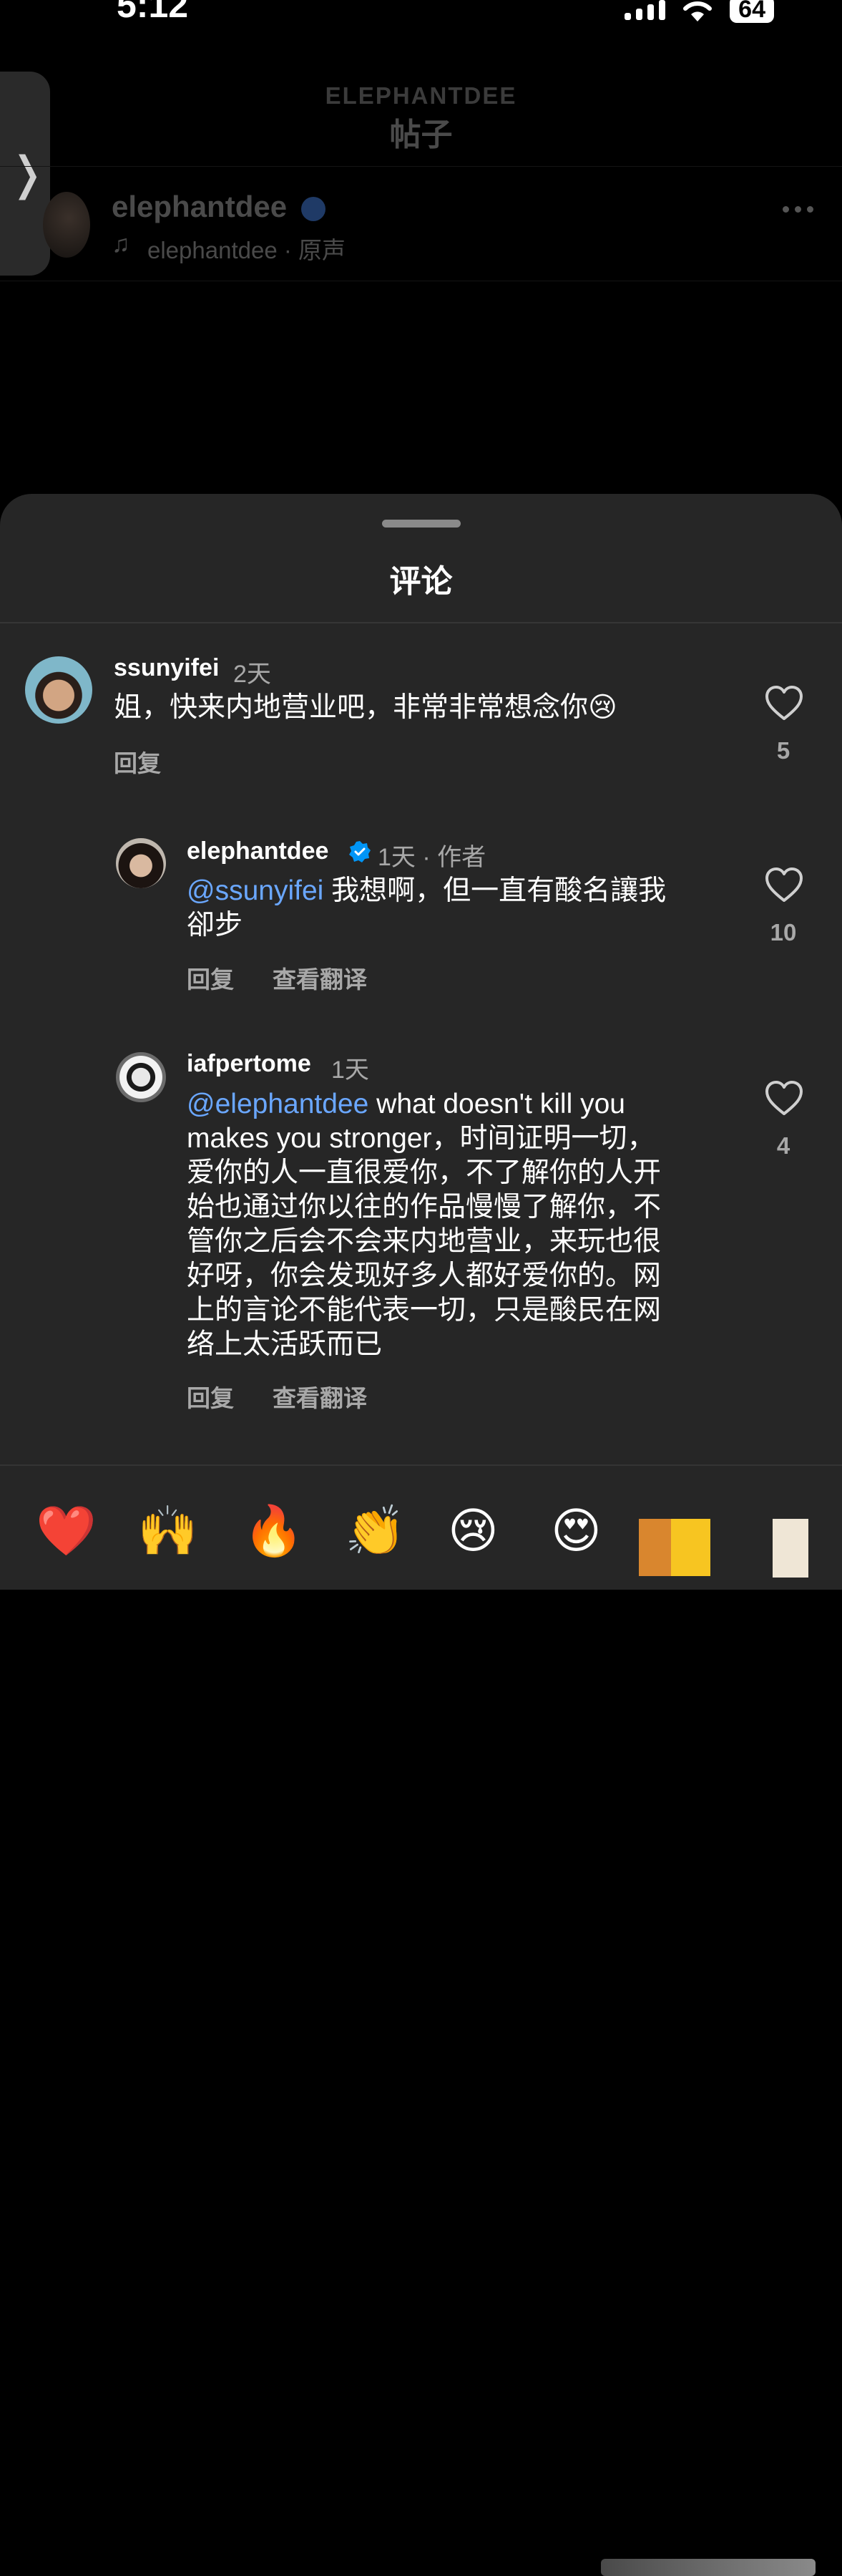  I want to click on comment-text-line: makes you stronger，时间证明一切，, so click(421, 1138).